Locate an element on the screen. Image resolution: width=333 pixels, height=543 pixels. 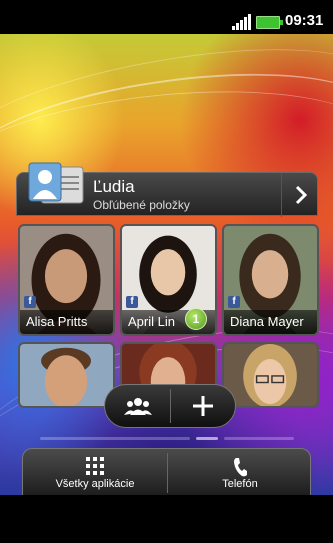
dock: Všetky aplikácie Telefón is located at coordinates (166, 471).